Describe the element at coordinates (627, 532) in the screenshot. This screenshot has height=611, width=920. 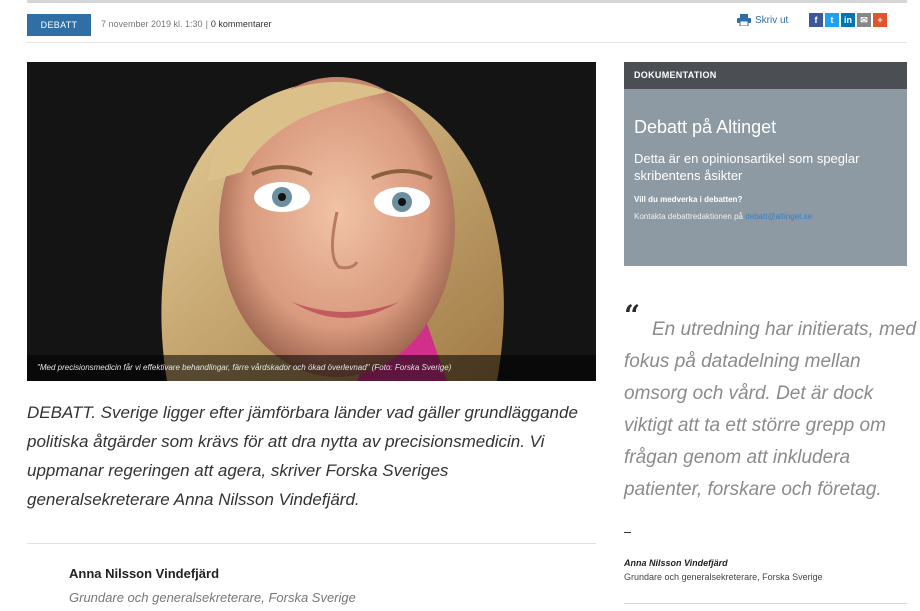
I see `quote-dash` at that location.